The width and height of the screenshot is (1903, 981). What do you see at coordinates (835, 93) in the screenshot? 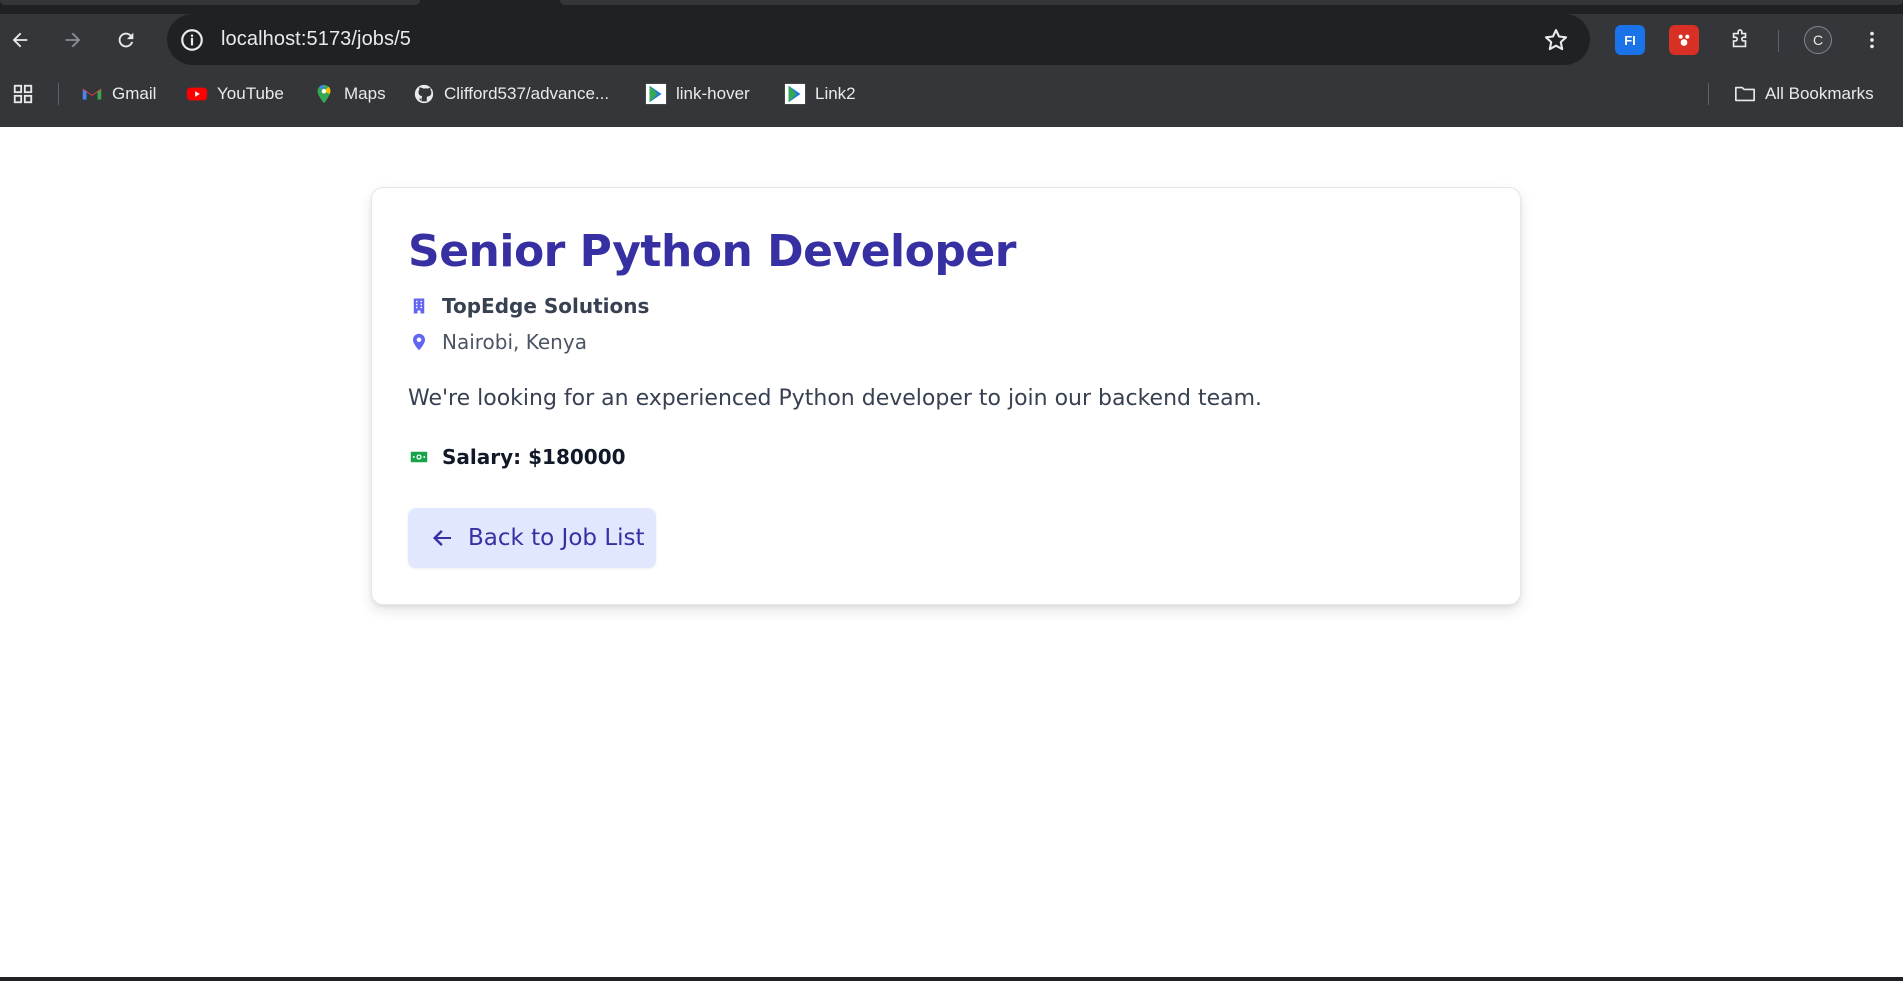
I see `bookmark-label: Link2` at bounding box center [835, 93].